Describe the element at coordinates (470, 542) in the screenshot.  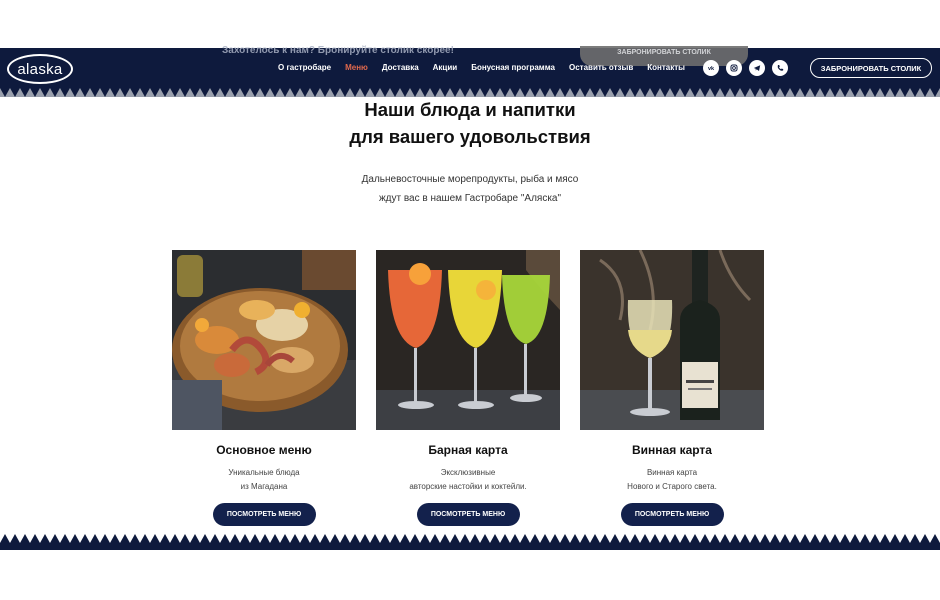
I see `footer-zigzag-border` at that location.